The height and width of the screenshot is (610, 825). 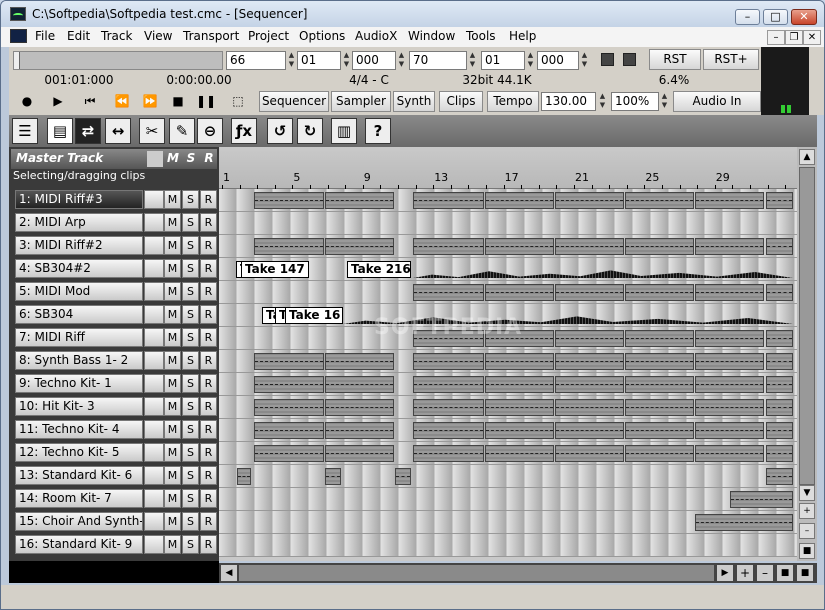 What do you see at coordinates (607, 59) in the screenshot?
I see `loop-toggle` at bounding box center [607, 59].